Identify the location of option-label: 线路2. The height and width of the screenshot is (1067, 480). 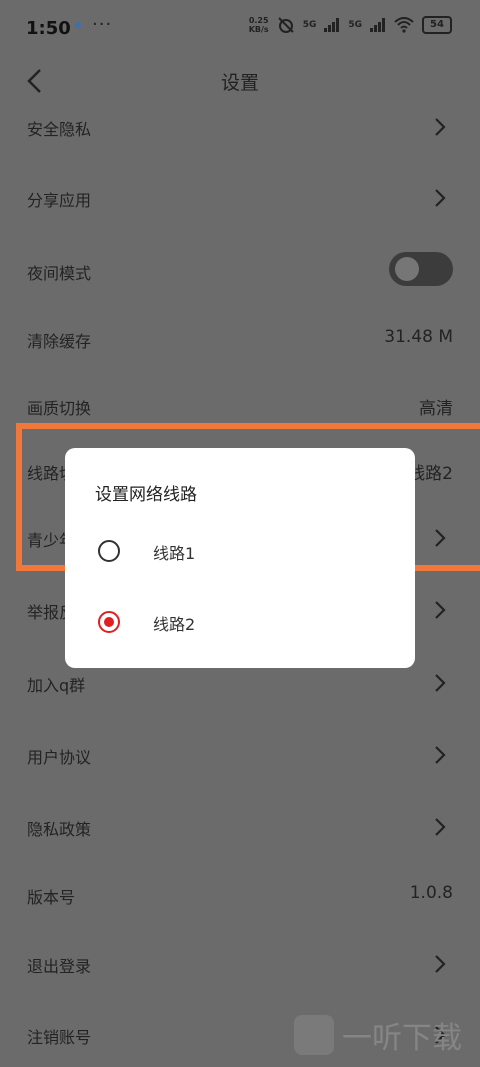
(174, 624).